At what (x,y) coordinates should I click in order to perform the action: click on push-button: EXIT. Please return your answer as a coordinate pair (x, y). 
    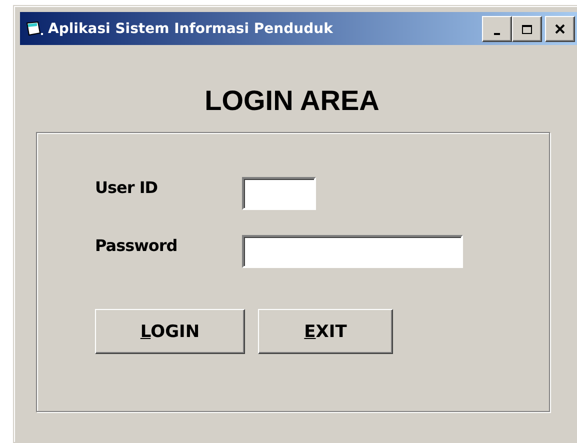
    Looking at the image, I should click on (325, 331).